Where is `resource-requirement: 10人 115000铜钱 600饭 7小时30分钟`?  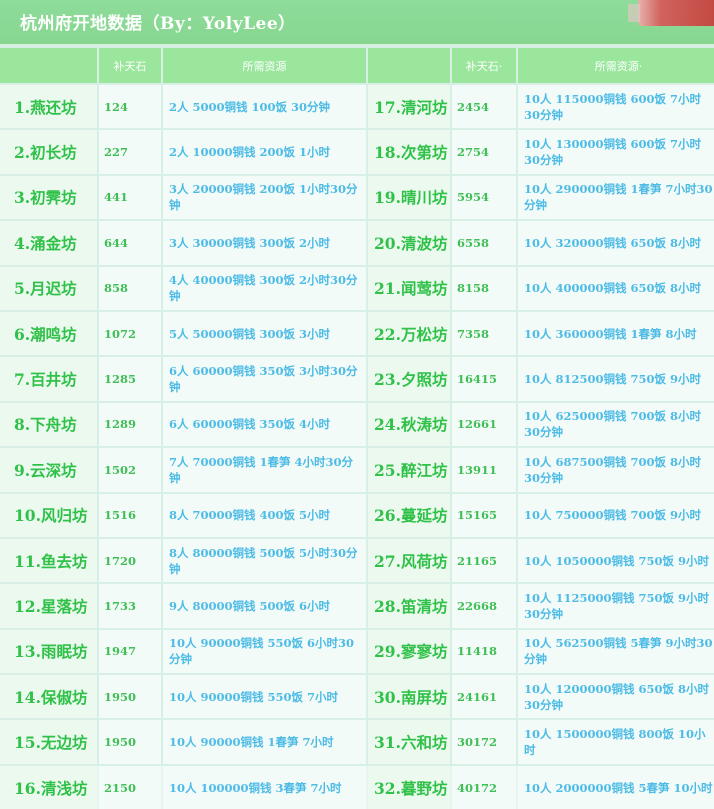
resource-requirement: 10人 115000铜钱 600饭 7小时30分钟 is located at coordinates (616, 107).